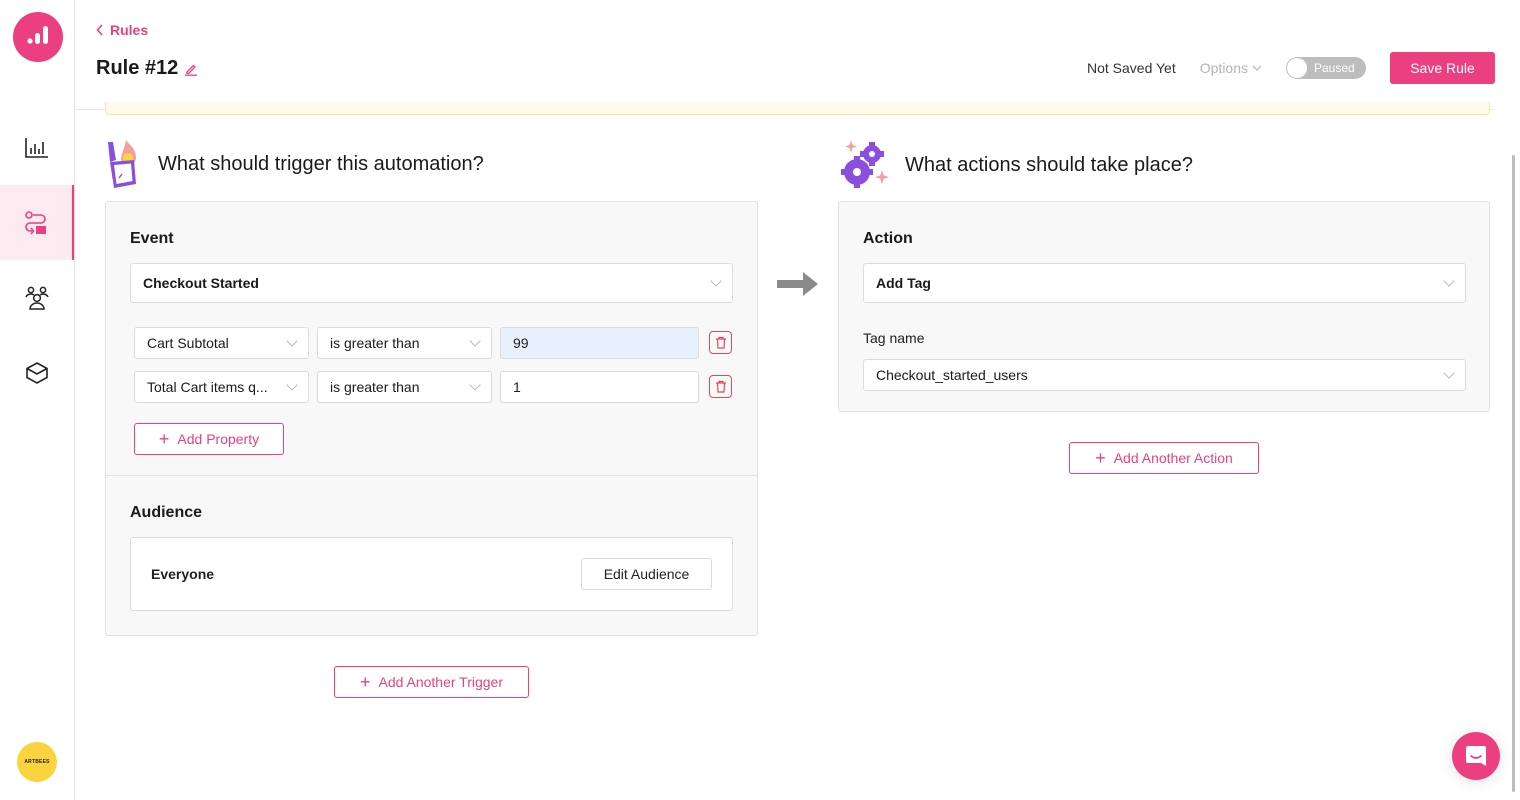 This screenshot has height=800, width=1520. I want to click on audience-value: Everyone, so click(183, 574).